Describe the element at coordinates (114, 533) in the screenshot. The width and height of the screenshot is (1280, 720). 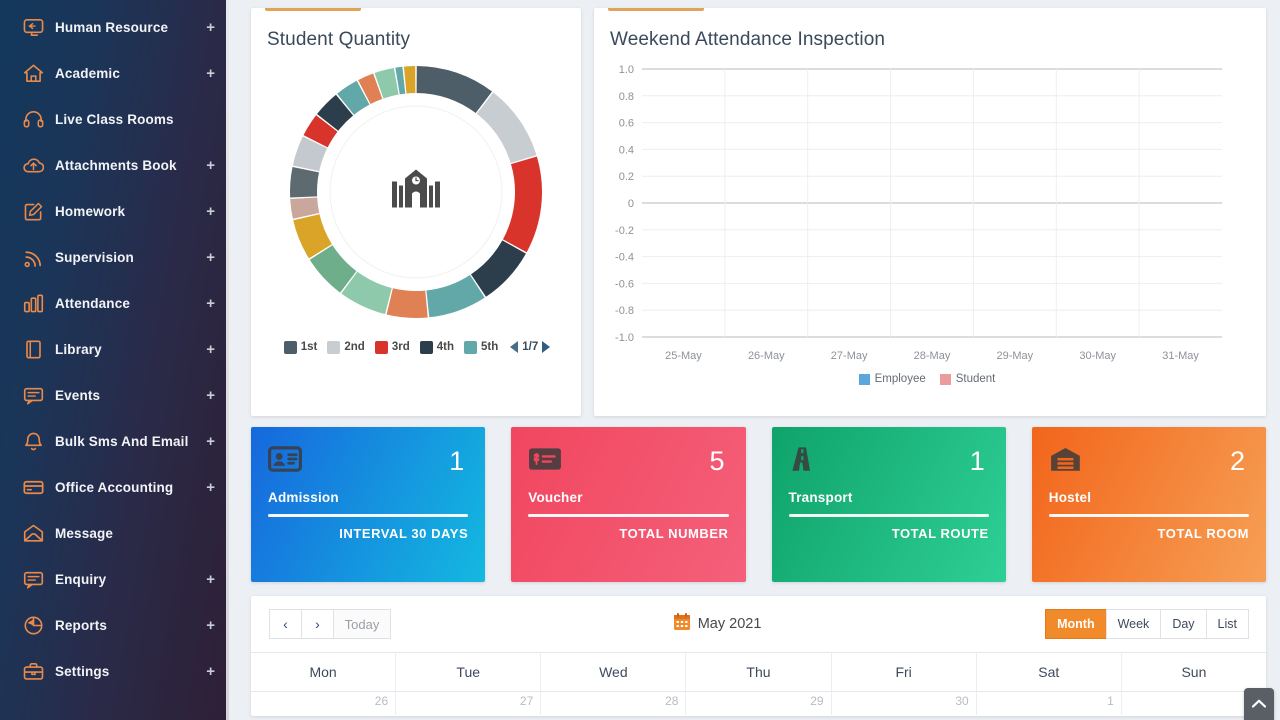
I see `sidebar-item-message: Message` at that location.